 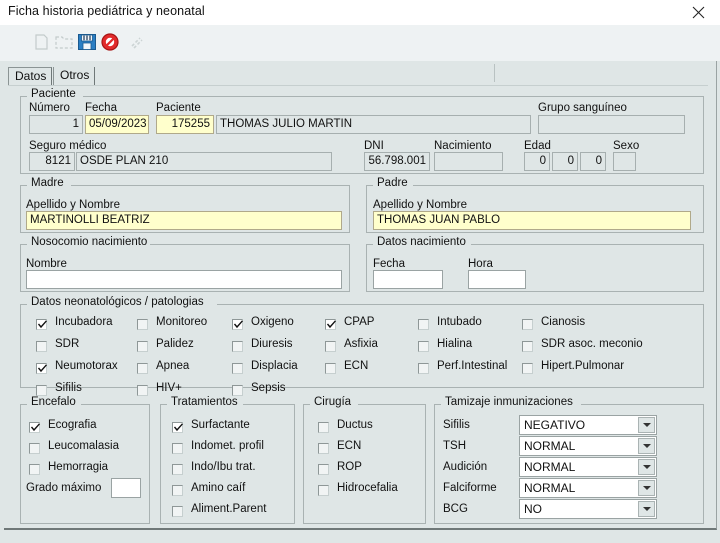 What do you see at coordinates (592, 344) in the screenshot?
I see `neonat-c5-label-1: SDR asoc. meconio` at bounding box center [592, 344].